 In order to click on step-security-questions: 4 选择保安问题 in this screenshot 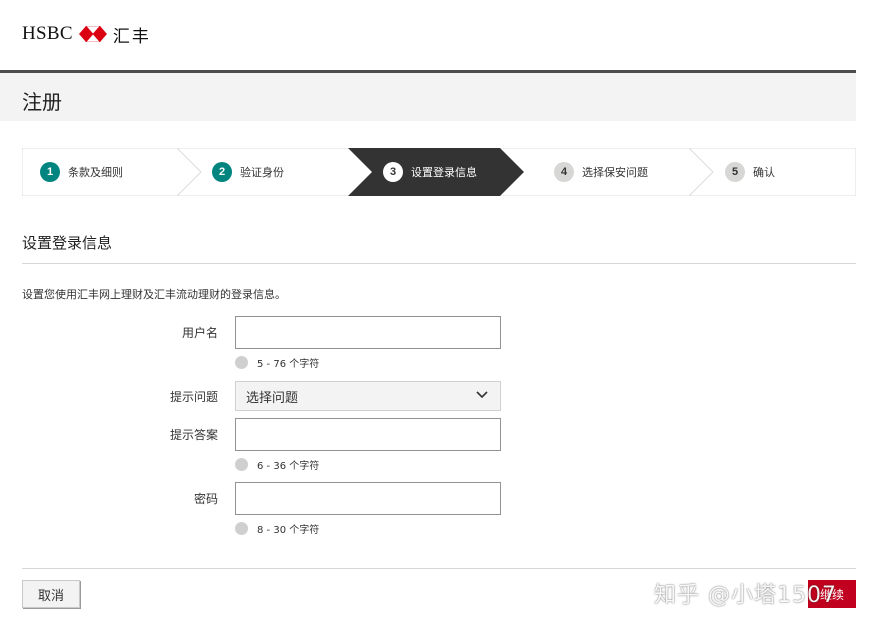, I will do `click(601, 172)`.